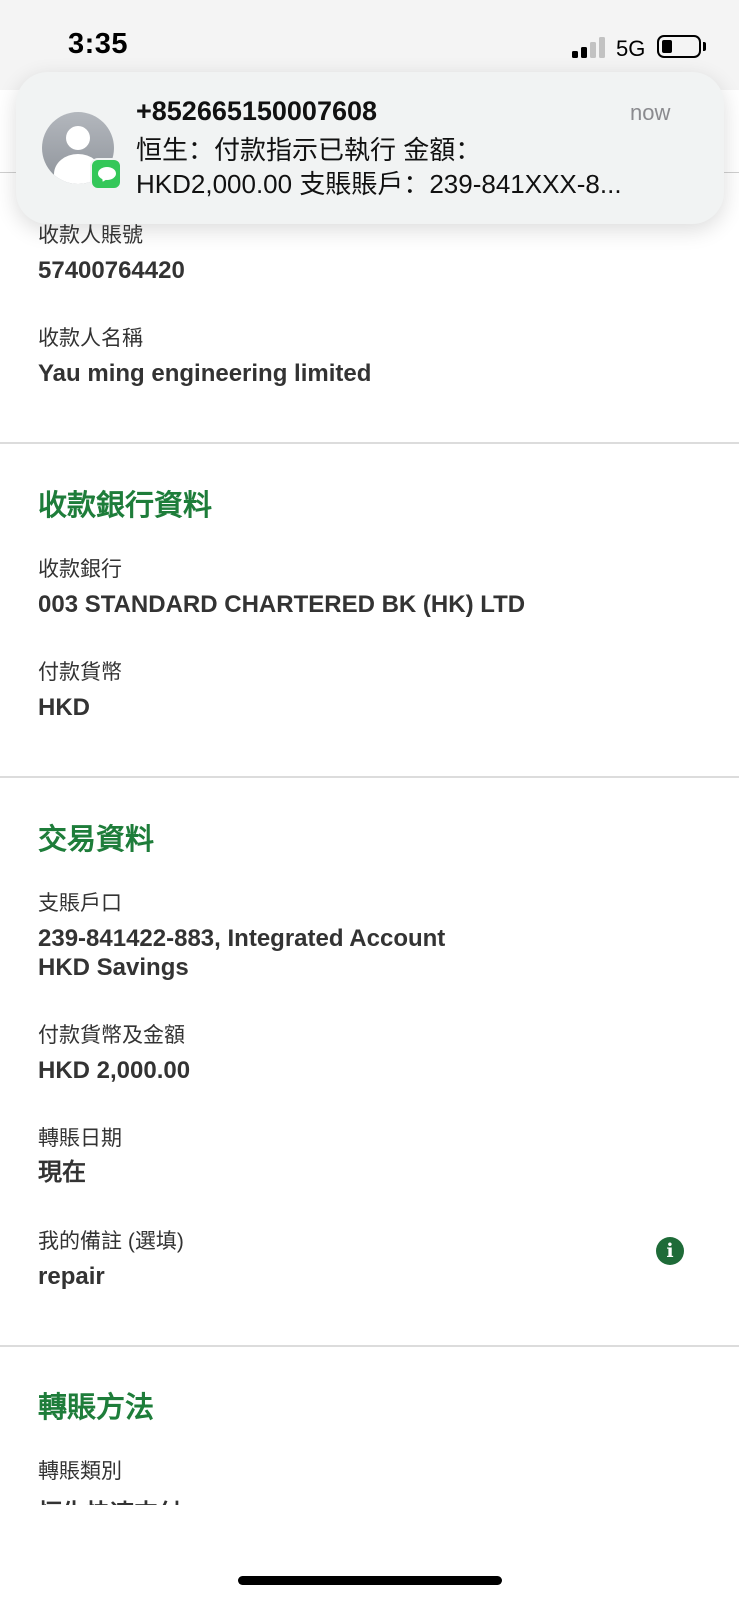 The height and width of the screenshot is (1600, 739). I want to click on payee-account-value: 57400764420, so click(111, 270).